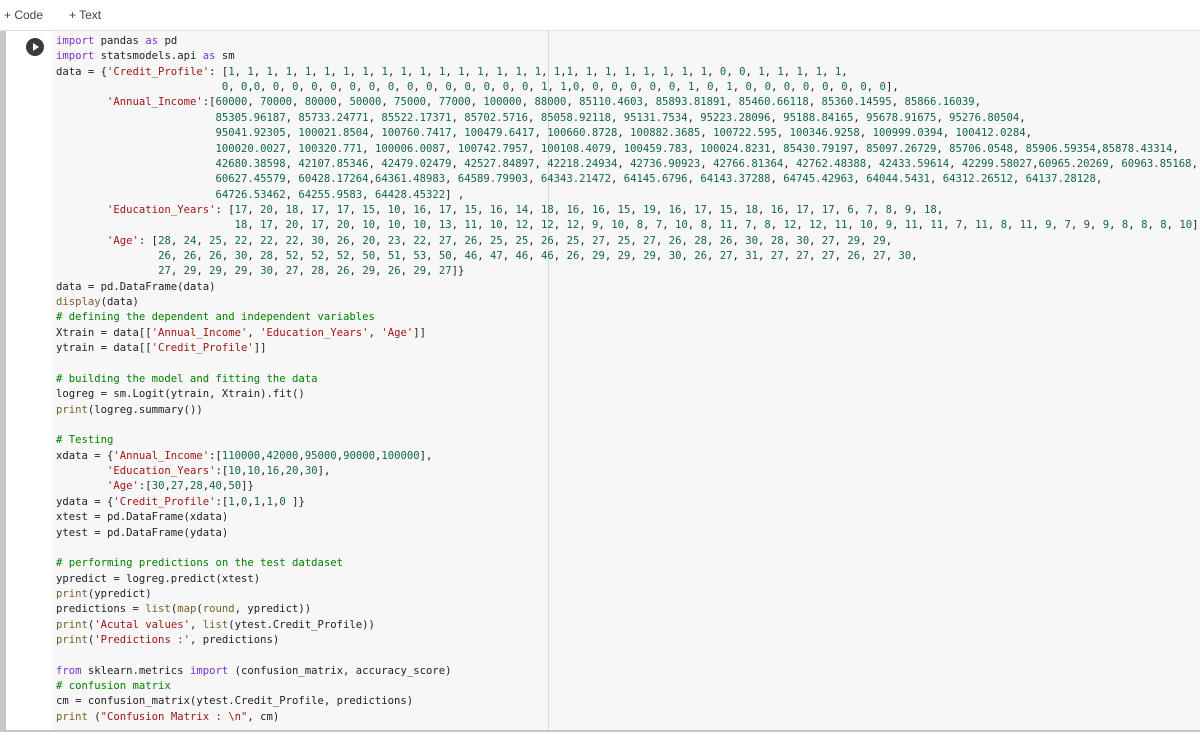 This screenshot has width=1200, height=735. I want to click on code-line: data = pd.DataFrame(data), so click(628, 287).